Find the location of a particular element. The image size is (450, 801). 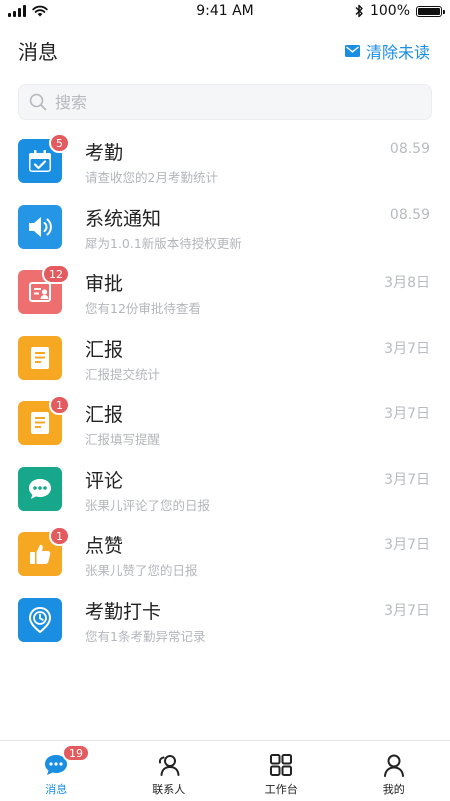

message-time: 3月8日 is located at coordinates (407, 282).